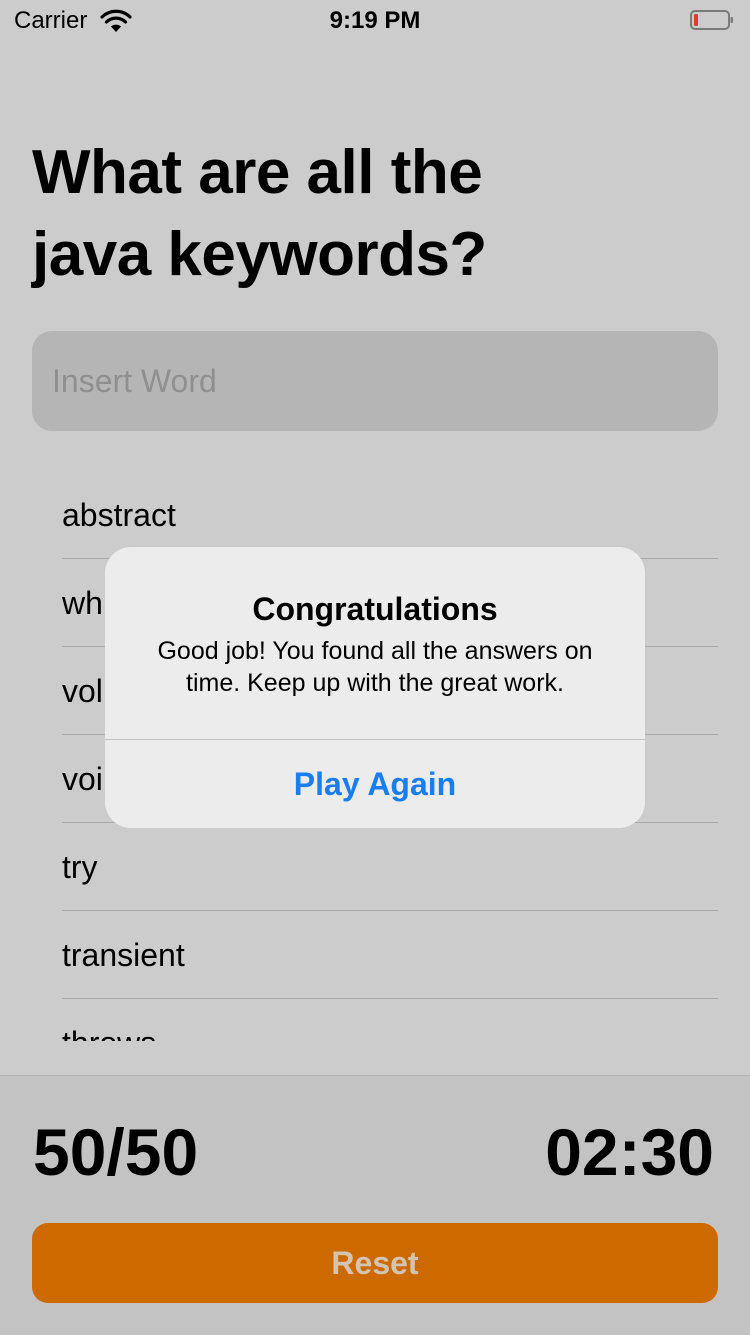 Image resolution: width=750 pixels, height=1335 pixels. What do you see at coordinates (711, 20) in the screenshot?
I see `battery-icon` at bounding box center [711, 20].